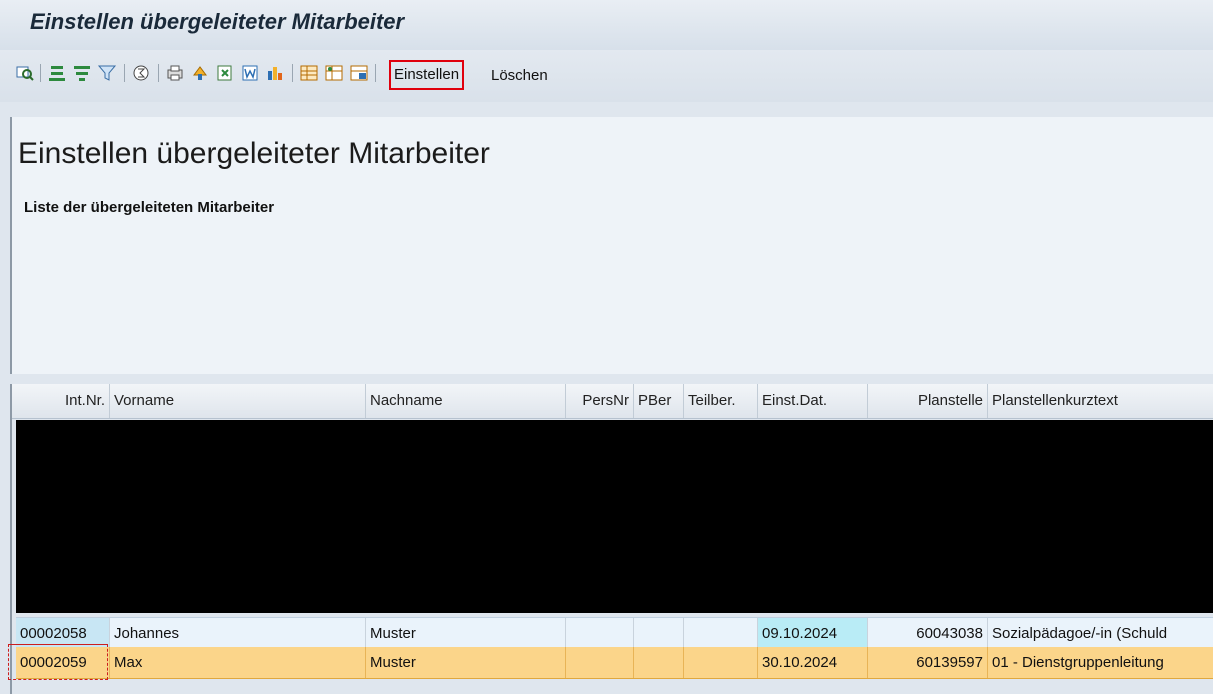 The width and height of the screenshot is (1213, 694). What do you see at coordinates (141, 73) in the screenshot?
I see `total-icon` at bounding box center [141, 73].